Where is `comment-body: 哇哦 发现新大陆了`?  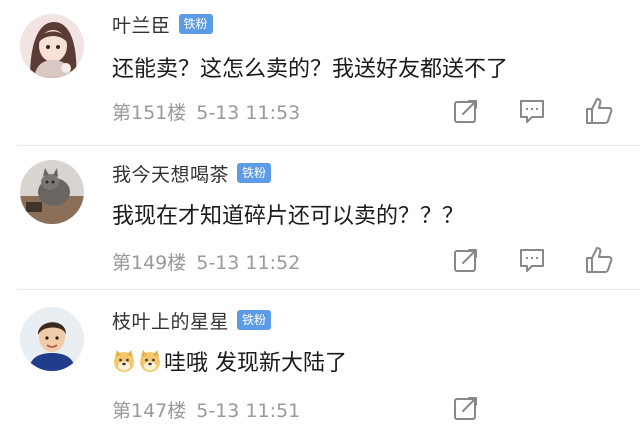
comment-body: 哇哦 发现新大陆了 is located at coordinates (229, 361).